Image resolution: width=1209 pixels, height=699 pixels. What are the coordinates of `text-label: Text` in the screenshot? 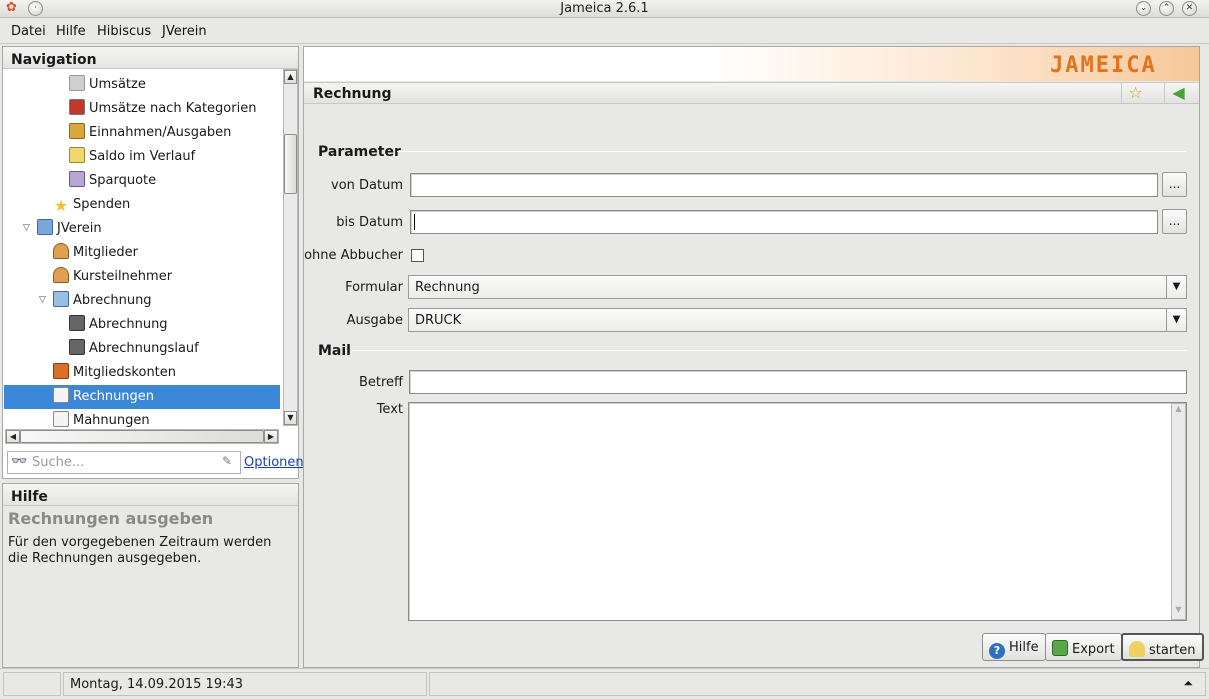 It's located at (389, 409).